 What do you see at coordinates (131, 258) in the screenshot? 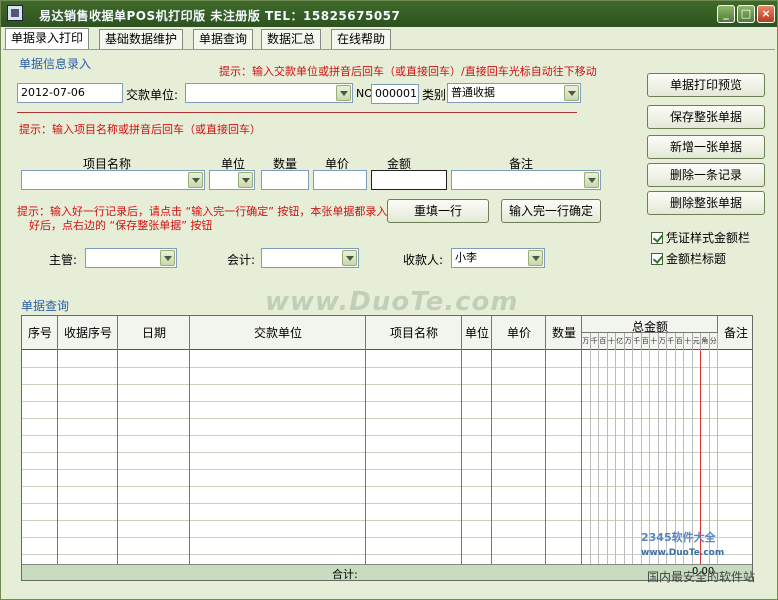
I see `manager-combo` at bounding box center [131, 258].